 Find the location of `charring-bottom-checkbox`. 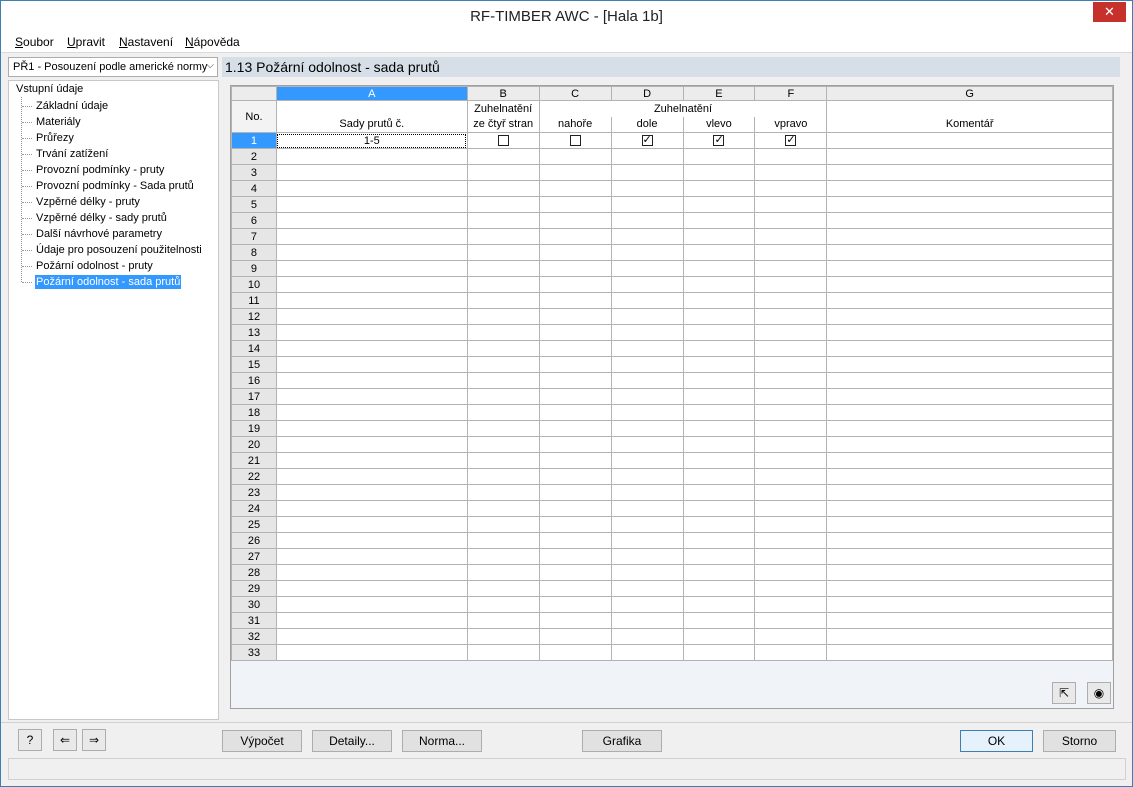

charring-bottom-checkbox is located at coordinates (647, 140).